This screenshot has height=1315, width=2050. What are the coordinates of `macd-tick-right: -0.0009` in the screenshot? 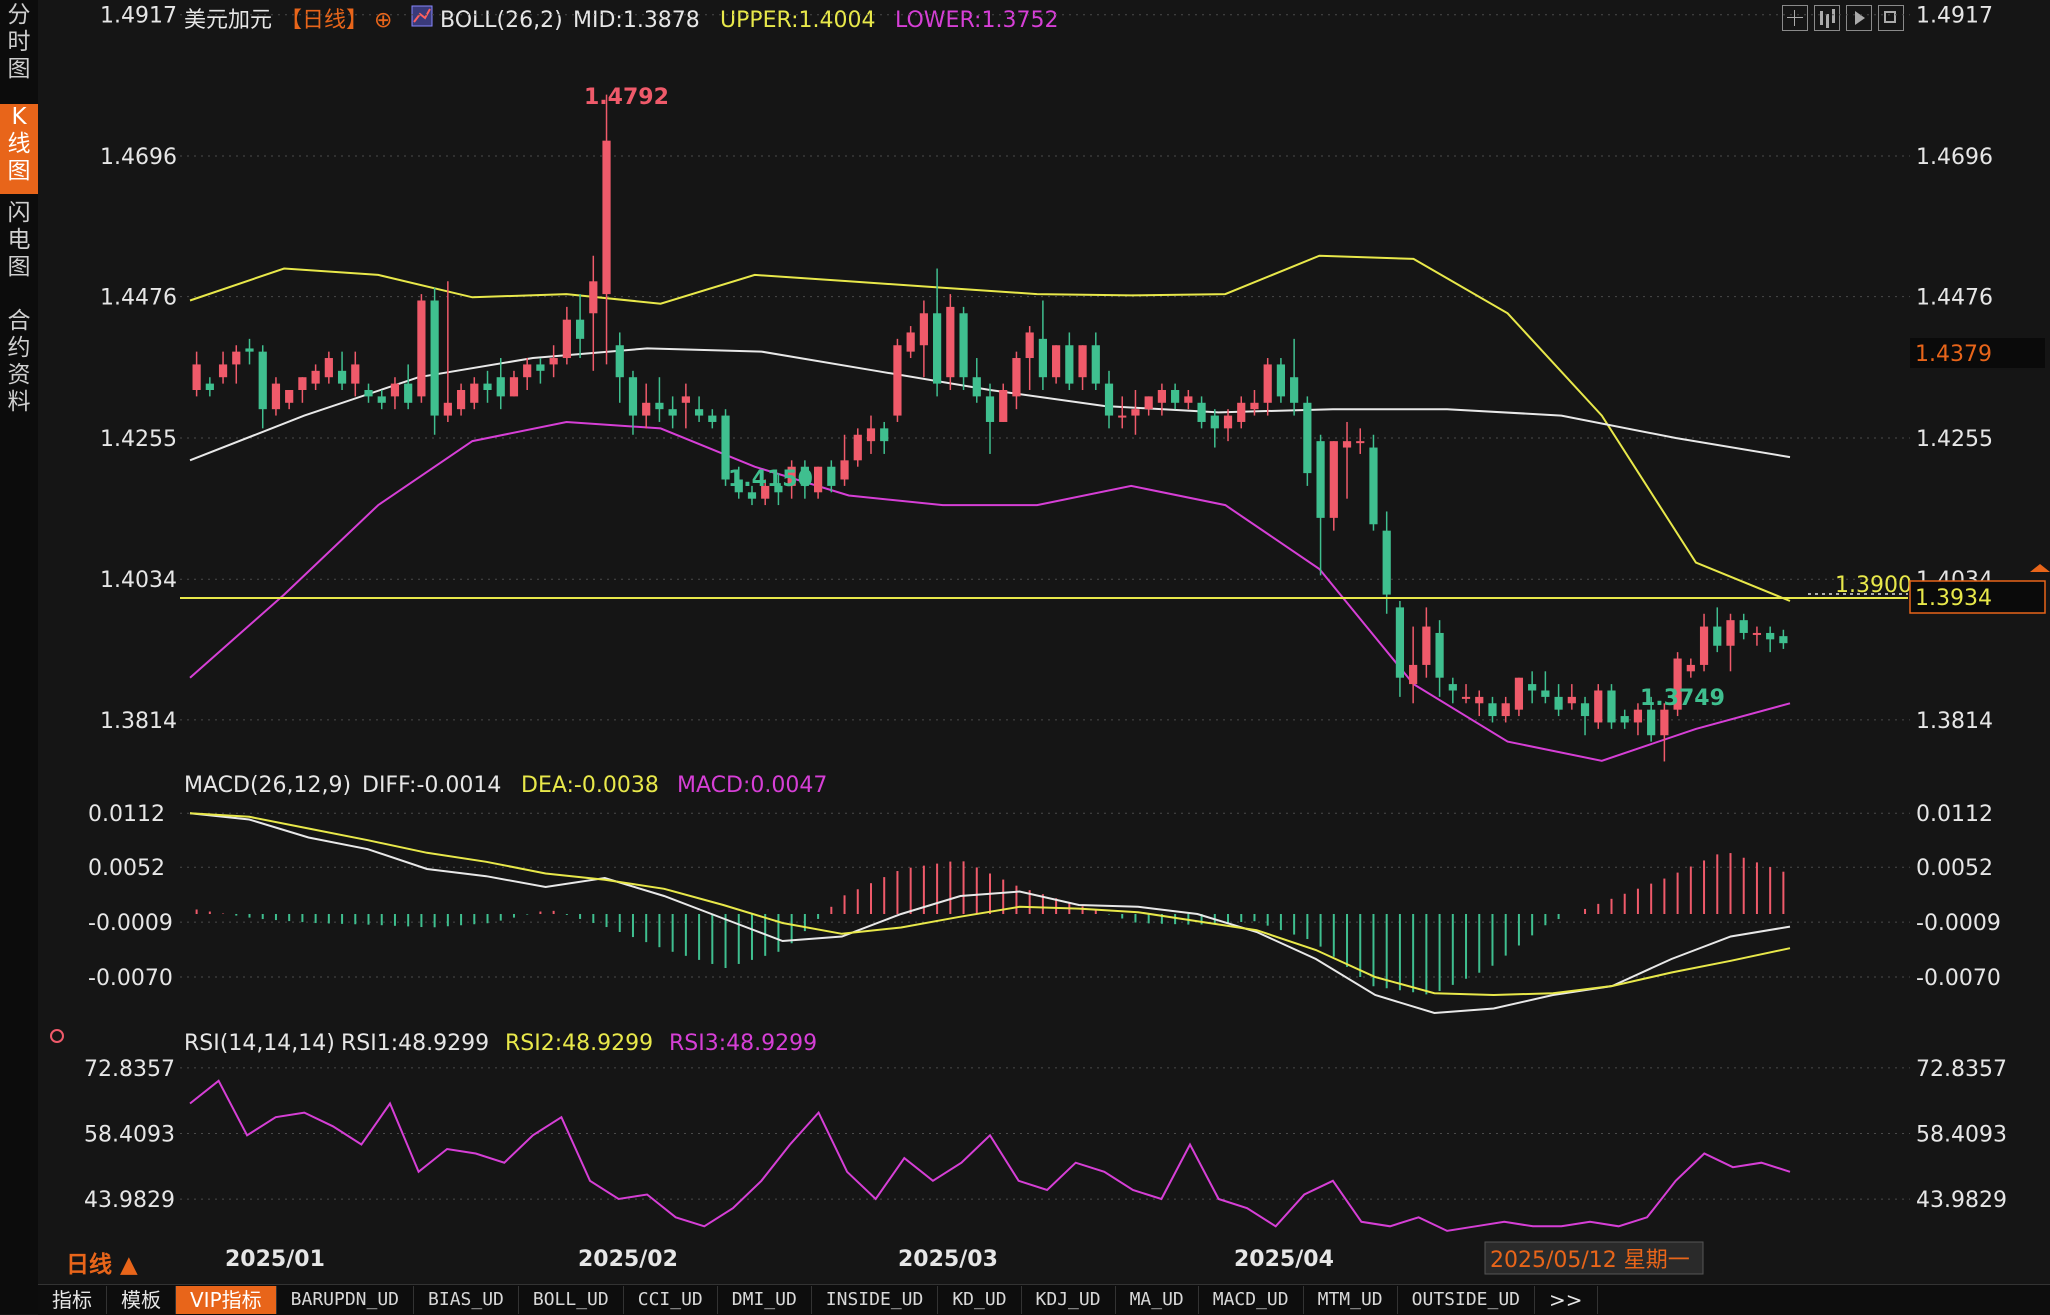 It's located at (1958, 923).